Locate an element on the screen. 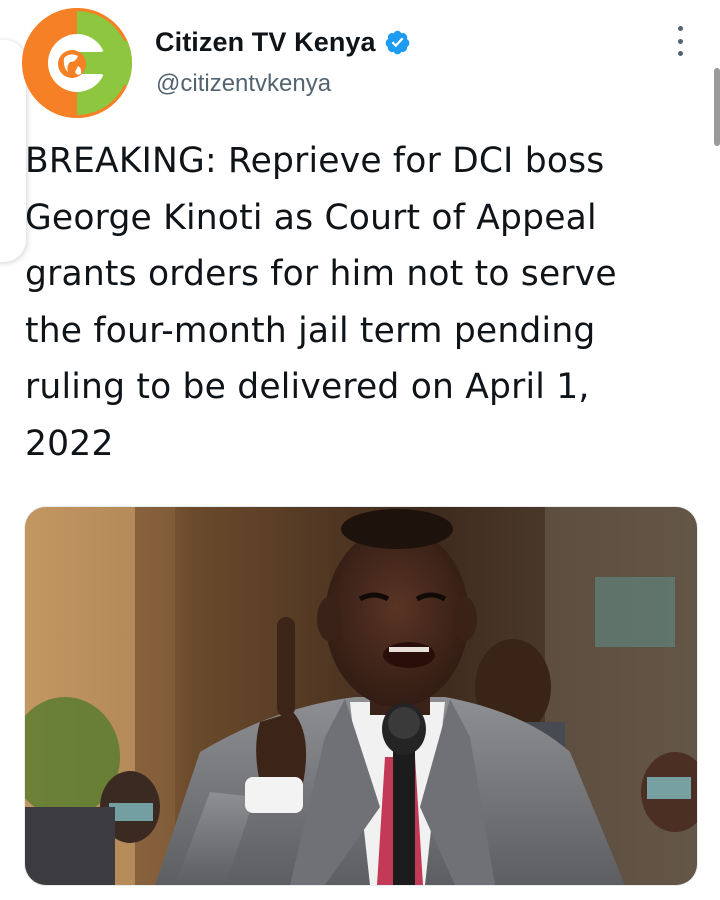  more-options-icon is located at coordinates (680, 41).